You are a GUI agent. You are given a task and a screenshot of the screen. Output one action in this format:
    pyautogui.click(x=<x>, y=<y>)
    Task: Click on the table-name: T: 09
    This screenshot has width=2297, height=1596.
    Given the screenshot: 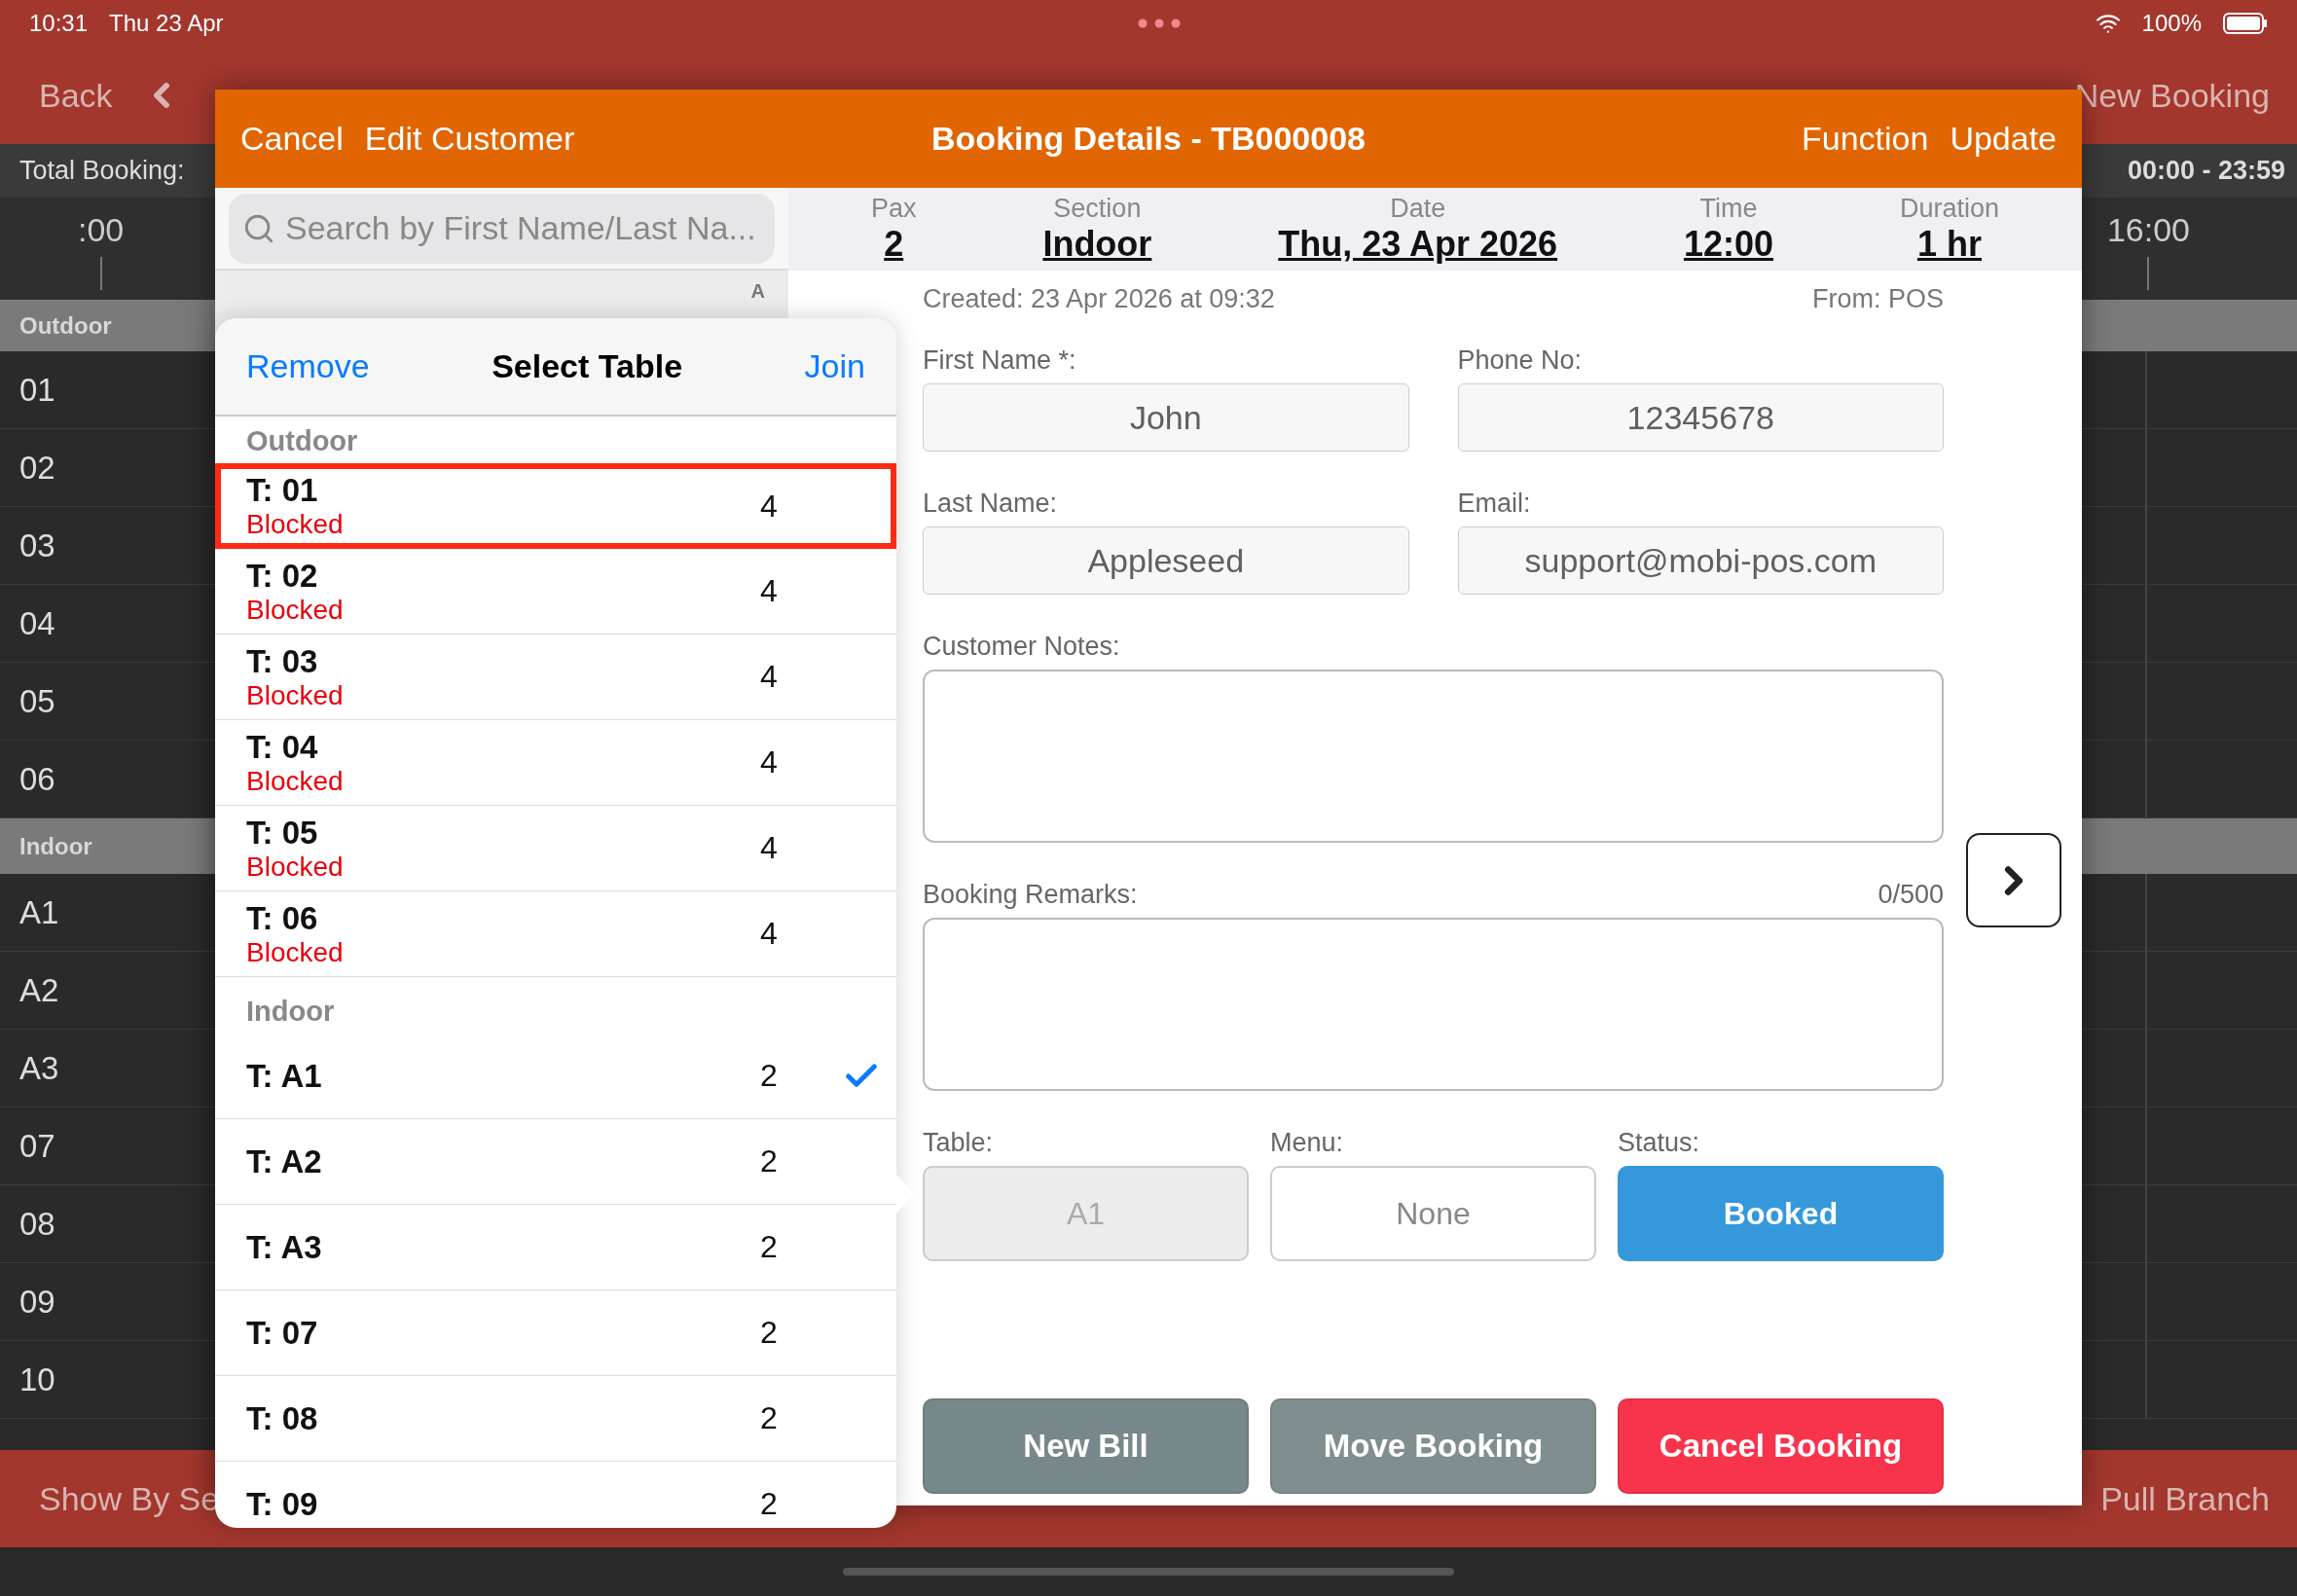 What is the action you would take?
    pyautogui.click(x=282, y=1504)
    